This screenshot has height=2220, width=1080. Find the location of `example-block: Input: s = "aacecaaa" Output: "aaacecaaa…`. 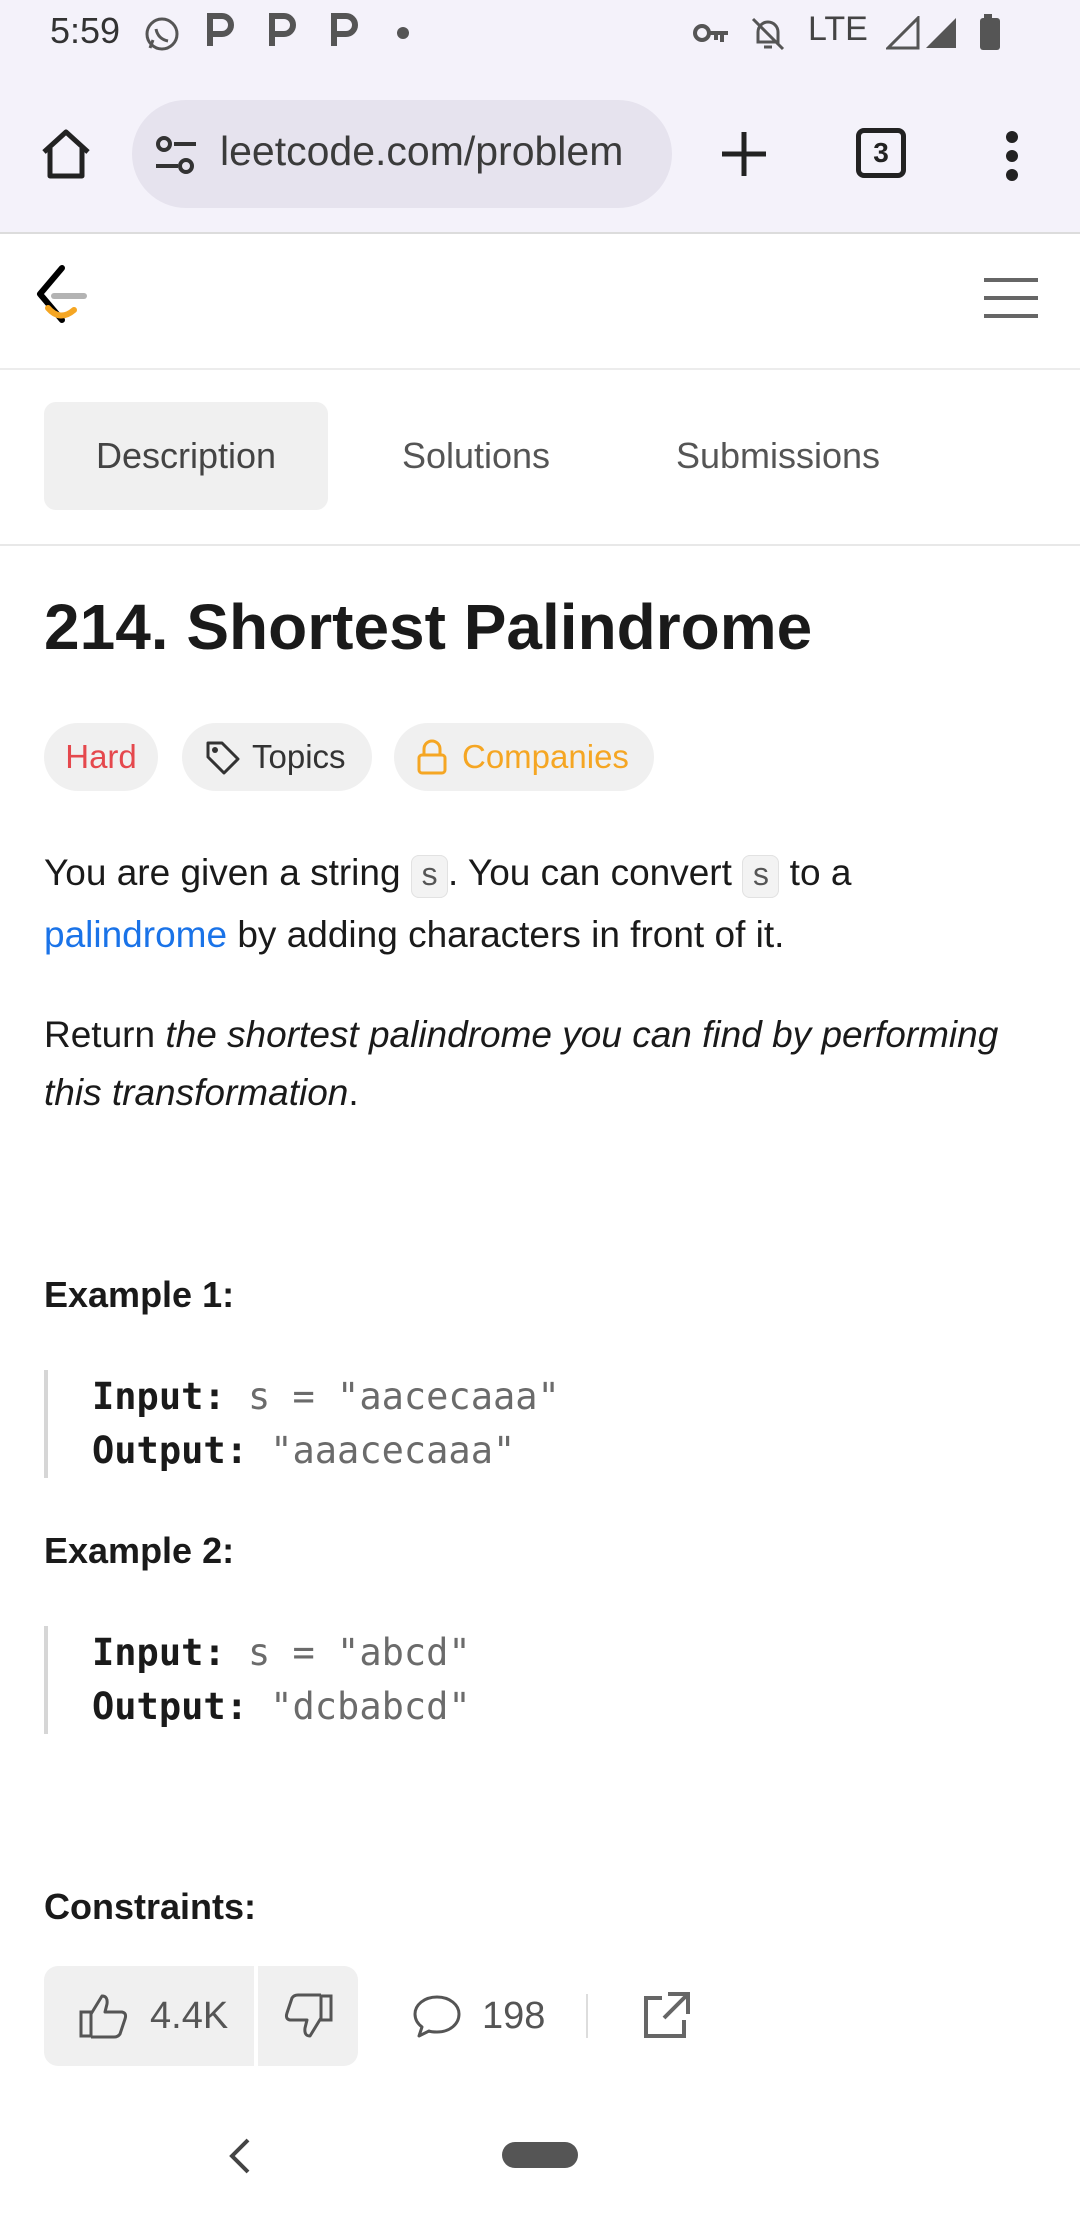

example-block: Input: s = "aacecaaa" Output: "aaacecaaa… is located at coordinates (562, 1424).